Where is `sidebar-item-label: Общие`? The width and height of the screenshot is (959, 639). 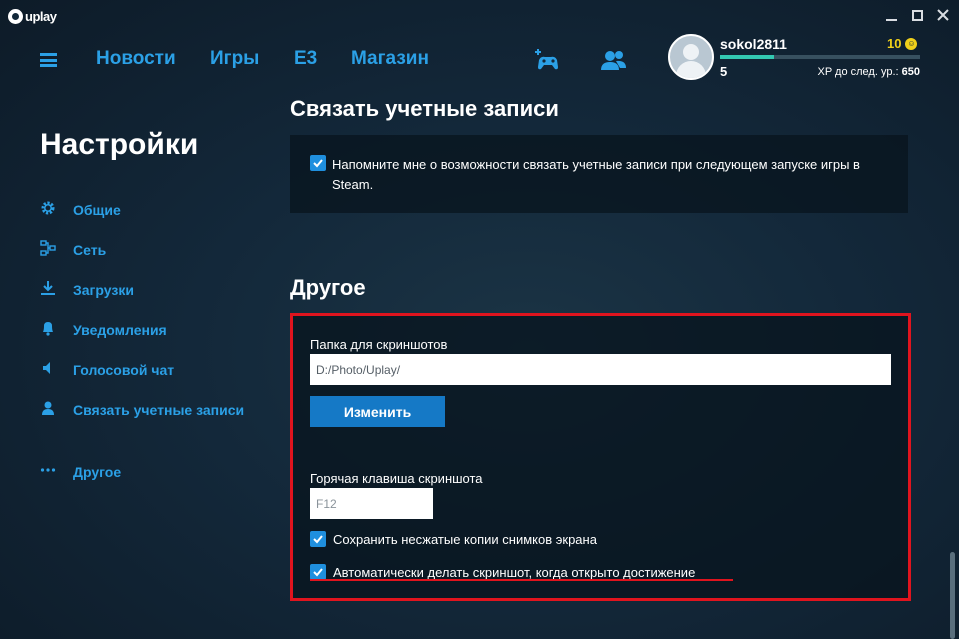
sidebar-item-label: Общие is located at coordinates (97, 210).